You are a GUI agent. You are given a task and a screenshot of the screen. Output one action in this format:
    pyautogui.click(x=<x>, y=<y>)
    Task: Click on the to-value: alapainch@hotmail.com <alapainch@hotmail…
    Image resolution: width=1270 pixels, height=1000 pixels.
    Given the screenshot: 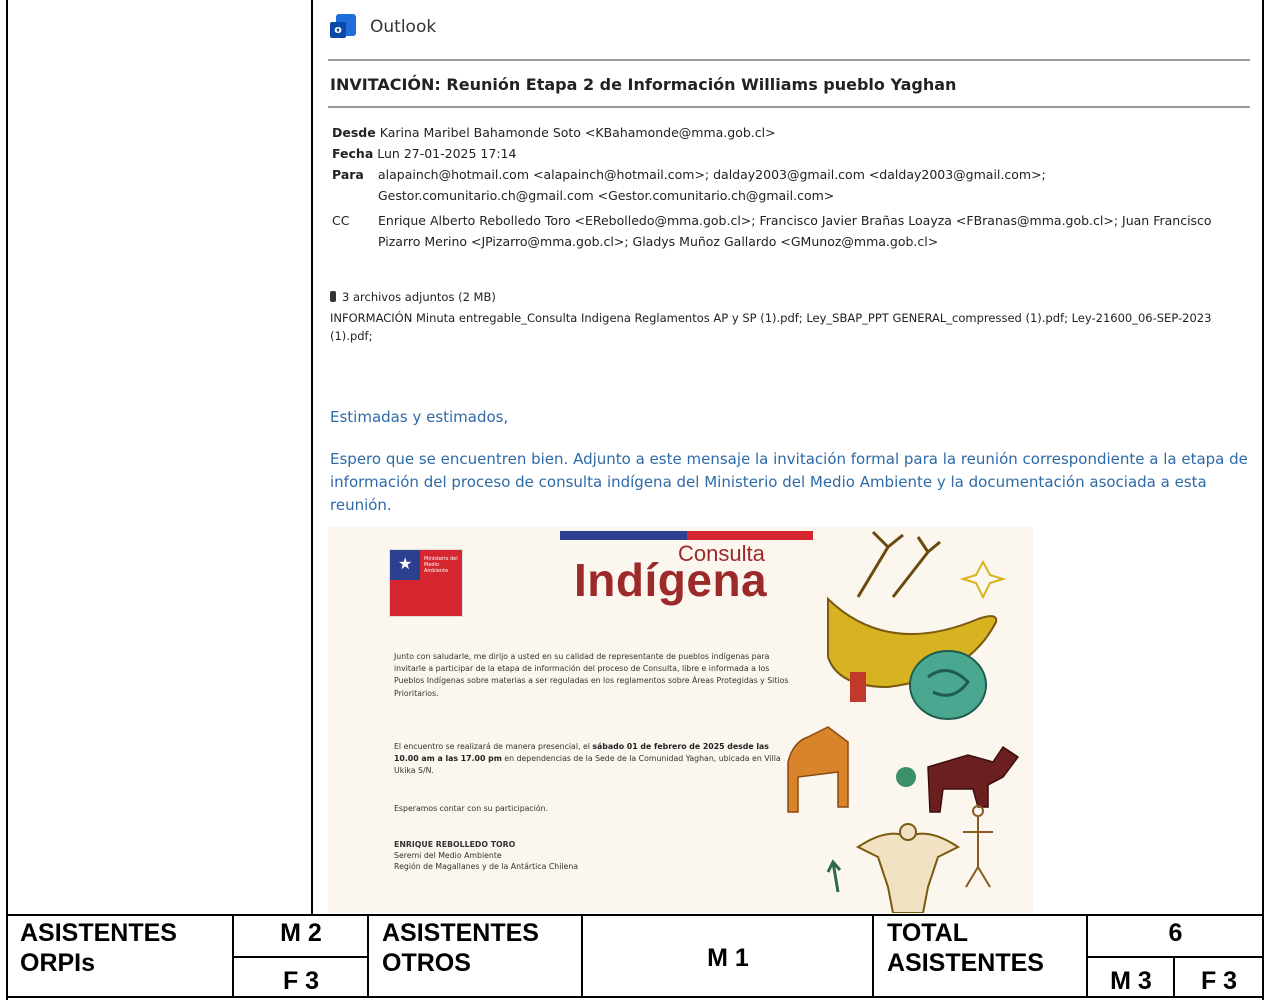 What is the action you would take?
    pyautogui.click(x=805, y=185)
    